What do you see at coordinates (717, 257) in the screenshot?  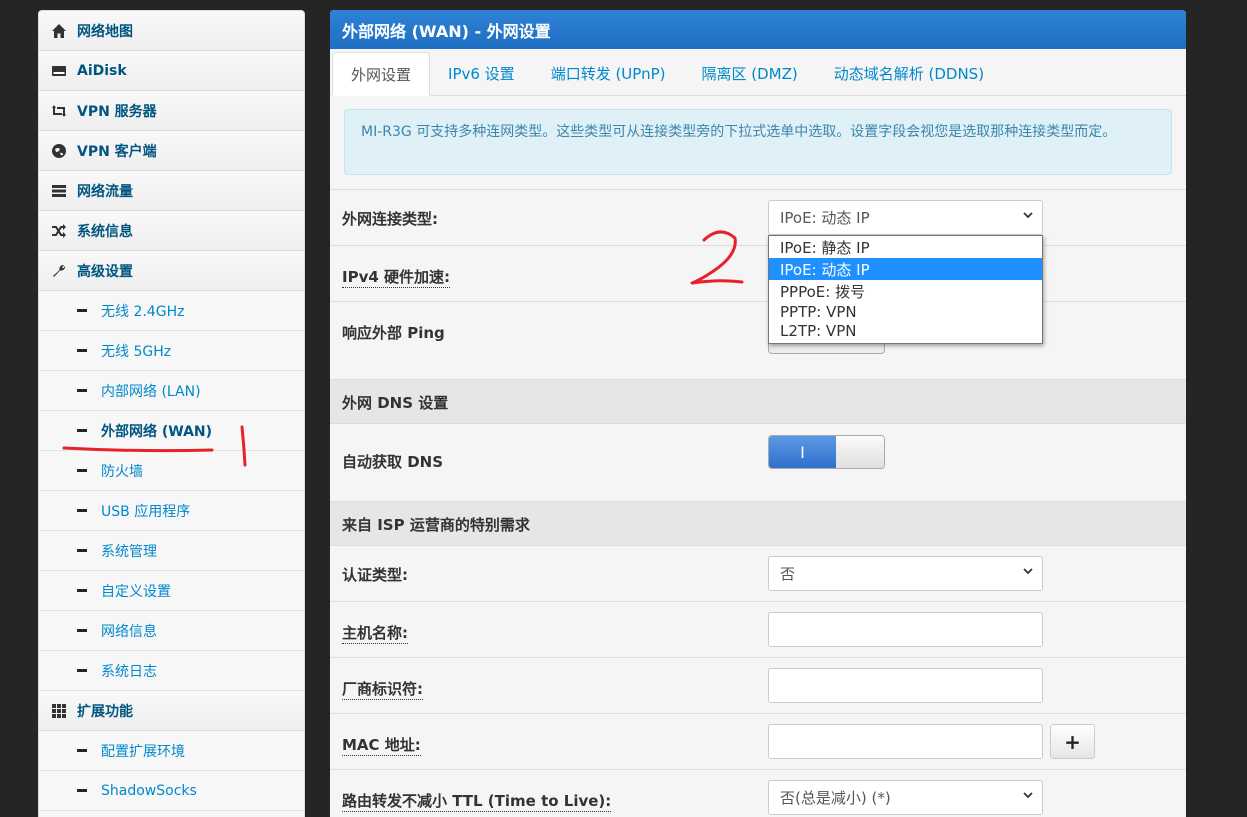 I see `number-two-annotation` at bounding box center [717, 257].